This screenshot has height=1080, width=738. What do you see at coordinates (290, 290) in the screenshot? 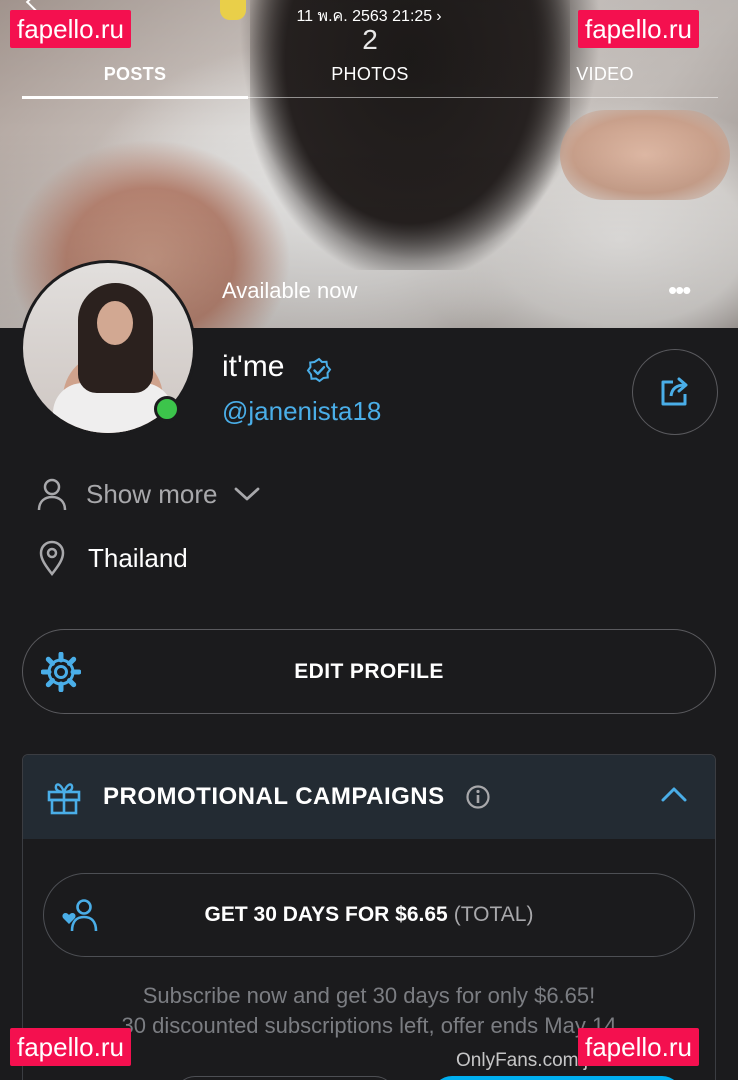
I see `availability-status: Available now` at bounding box center [290, 290].